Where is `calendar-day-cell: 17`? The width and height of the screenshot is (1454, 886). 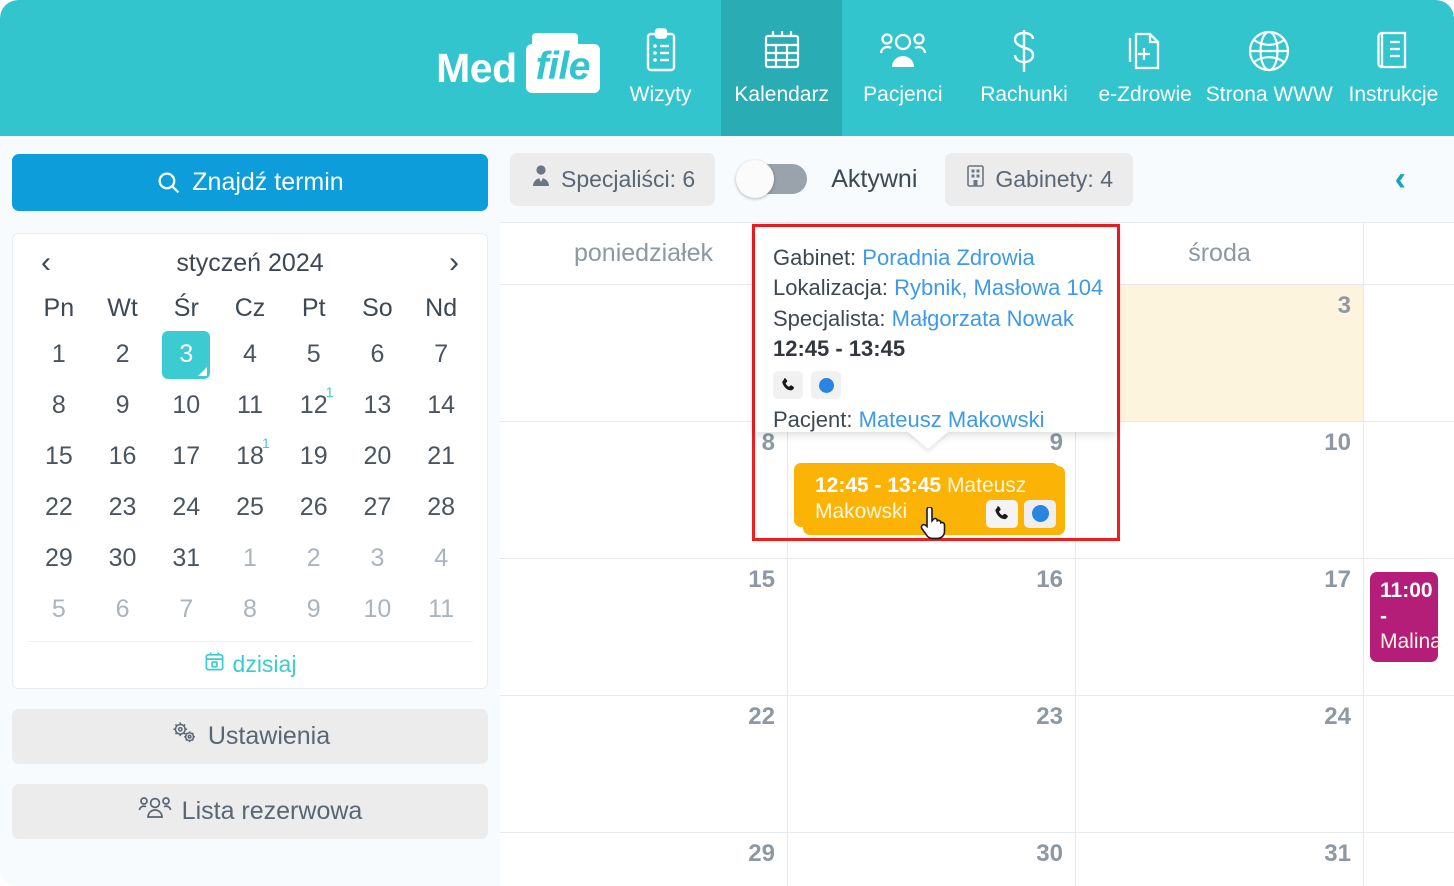 calendar-day-cell: 17 is located at coordinates (1220, 627).